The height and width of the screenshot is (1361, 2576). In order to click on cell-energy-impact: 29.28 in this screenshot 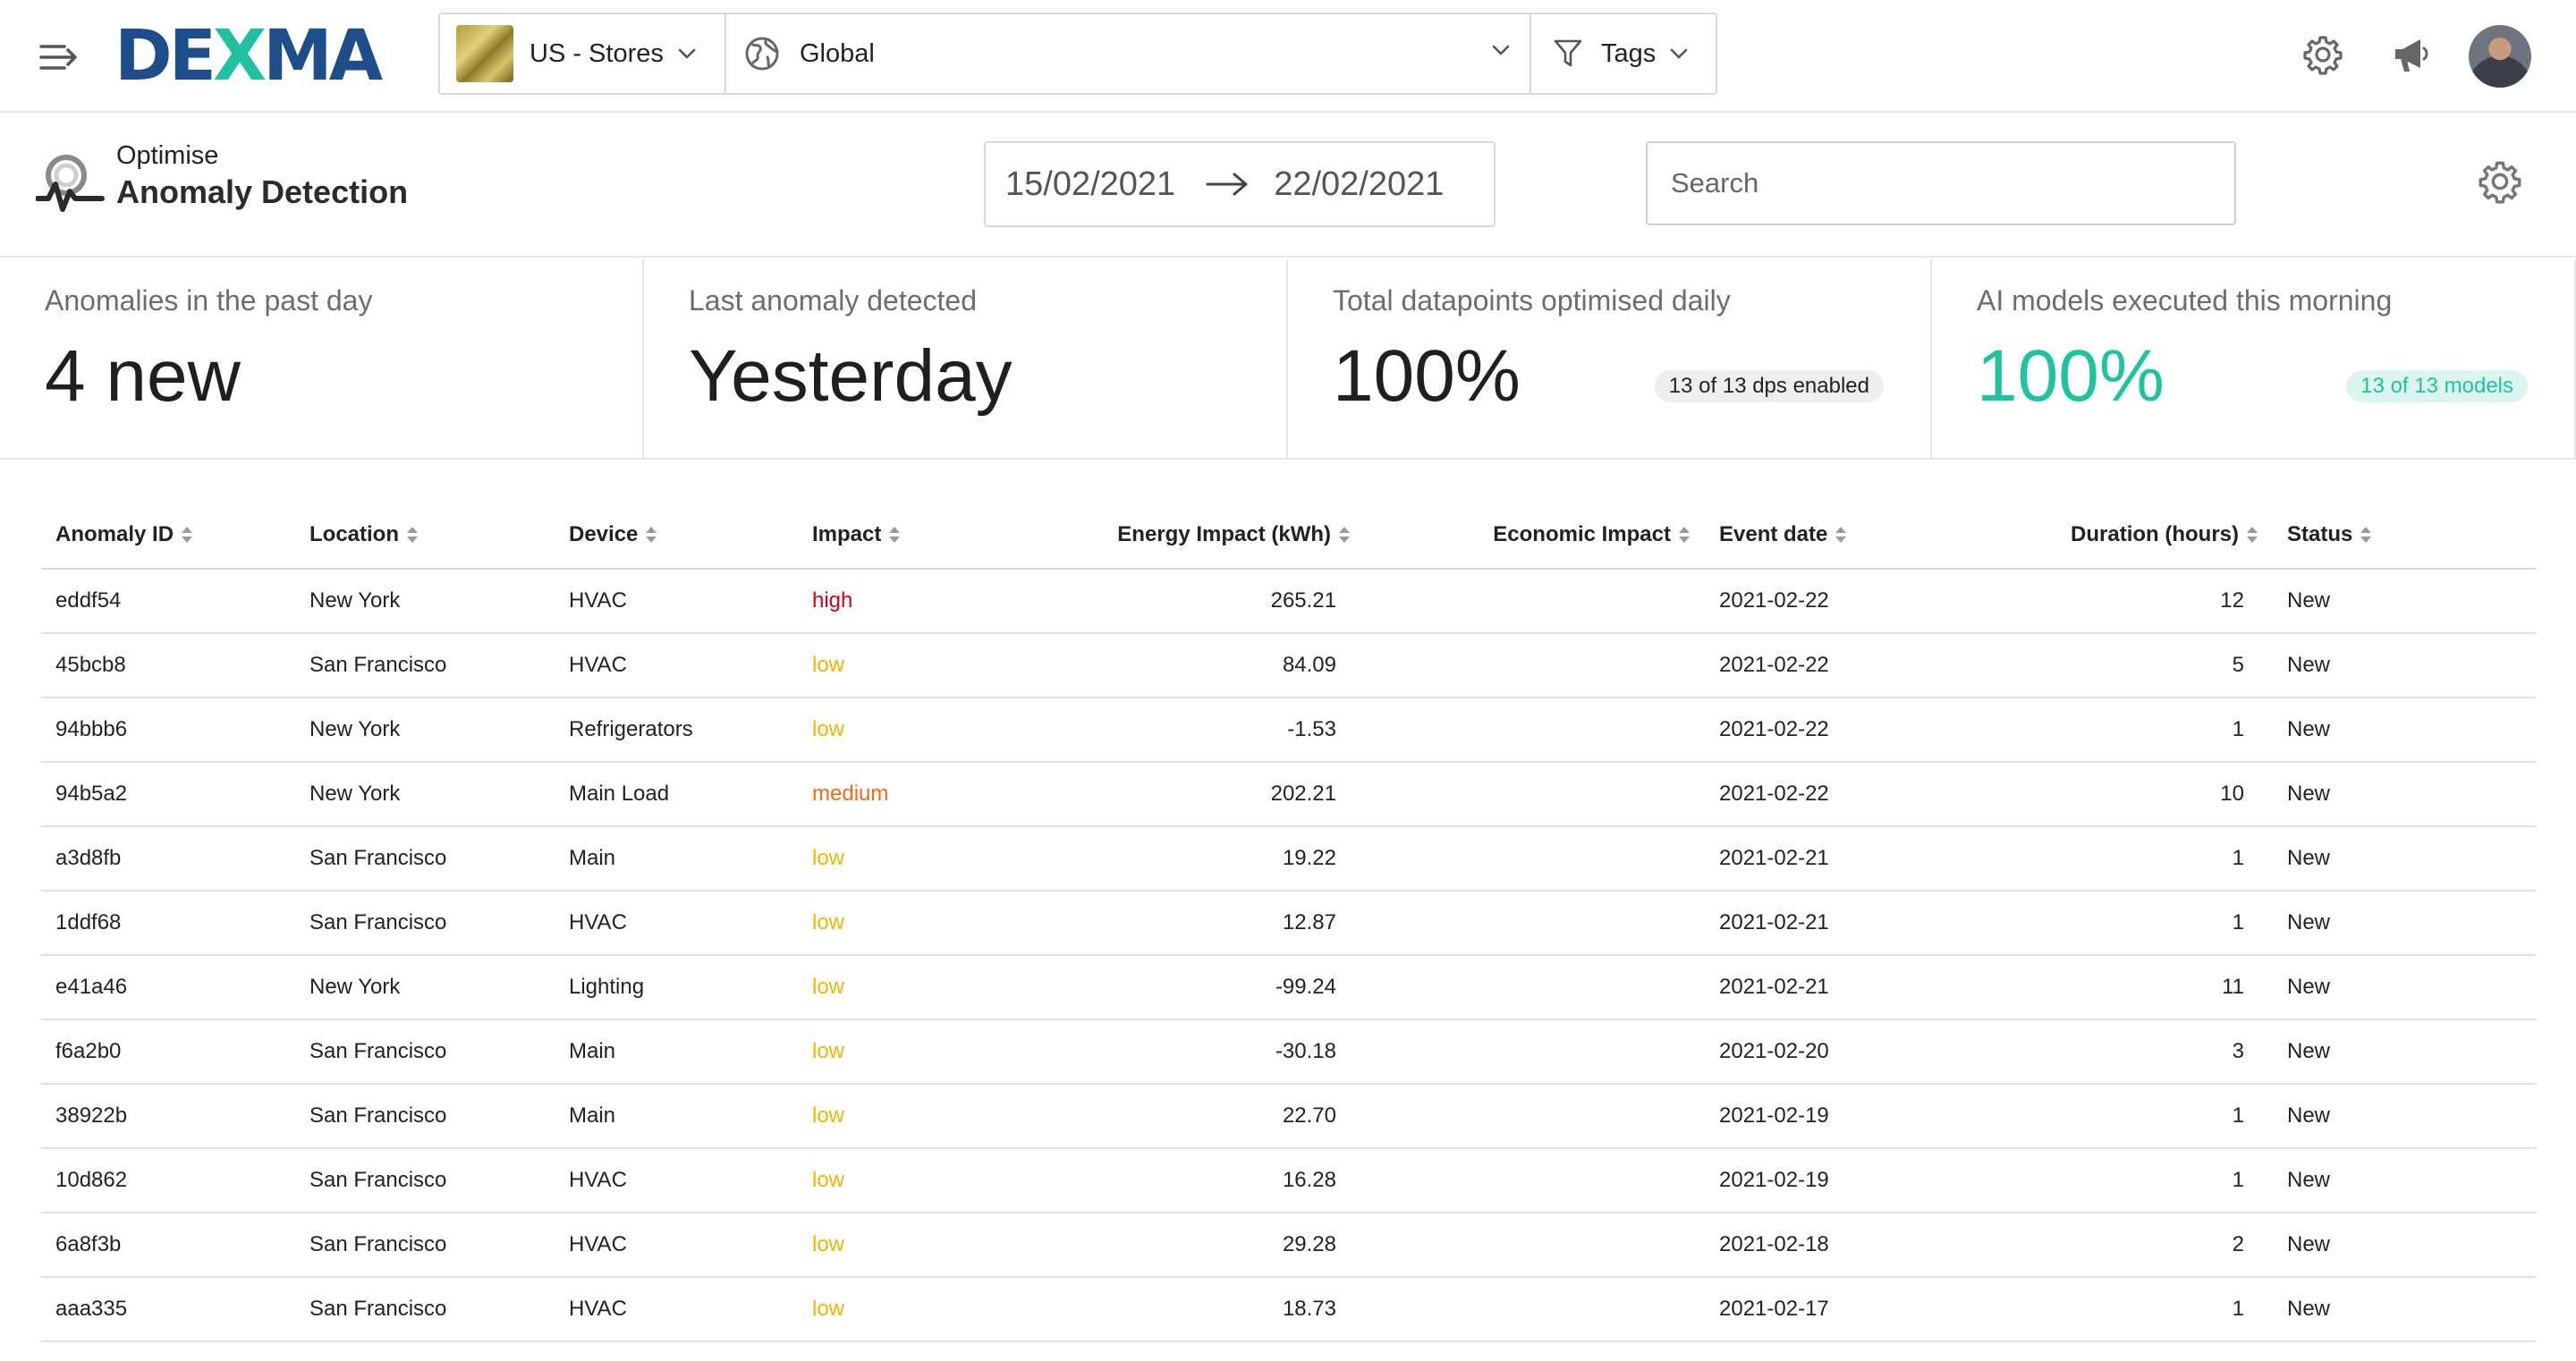, I will do `click(1215, 1245)`.